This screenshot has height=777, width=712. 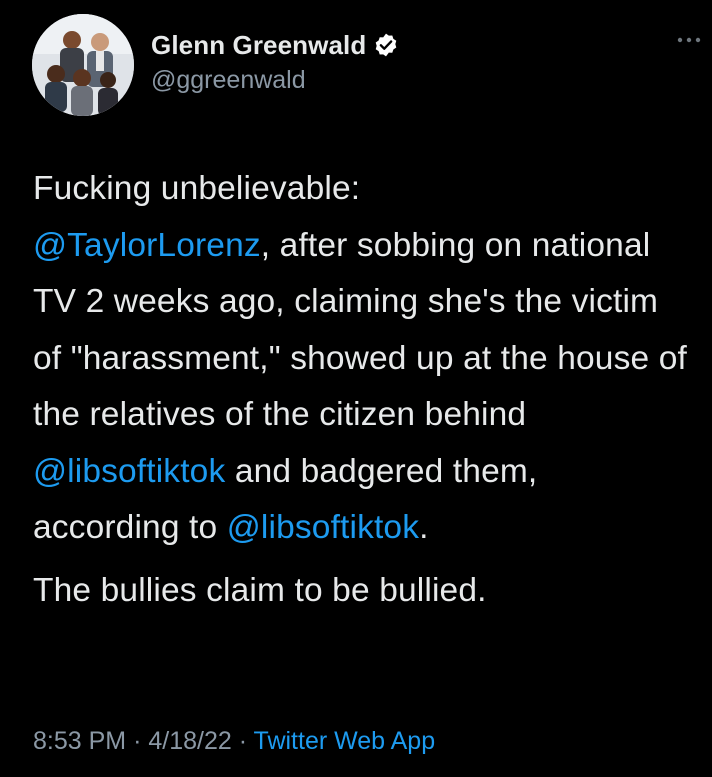 I want to click on author-display-name: Glenn Greenwald, so click(x=258, y=45).